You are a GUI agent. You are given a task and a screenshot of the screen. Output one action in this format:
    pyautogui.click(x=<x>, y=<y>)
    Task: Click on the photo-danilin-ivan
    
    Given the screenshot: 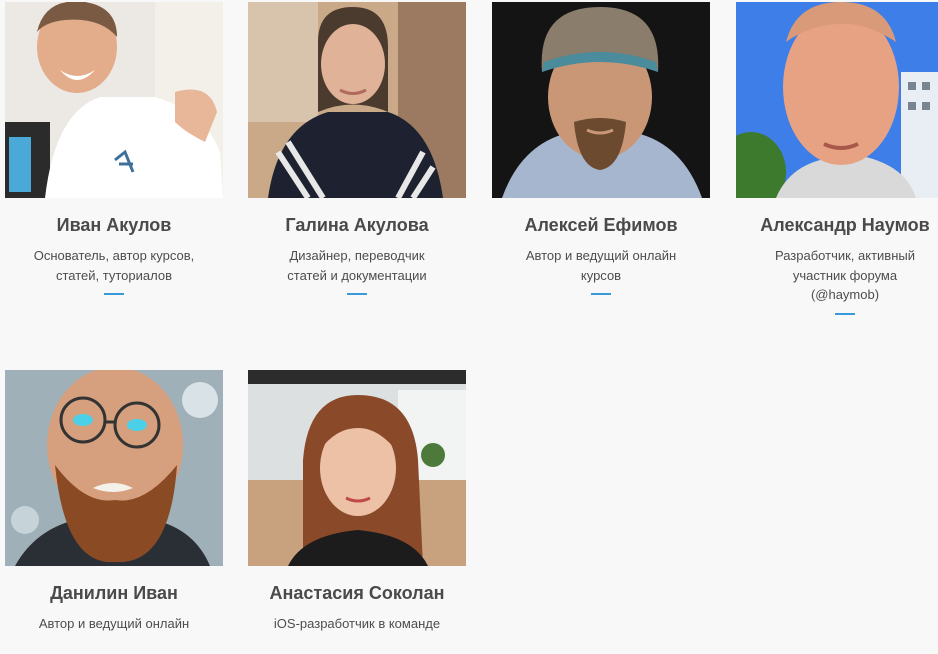 What is the action you would take?
    pyautogui.click(x=114, y=468)
    